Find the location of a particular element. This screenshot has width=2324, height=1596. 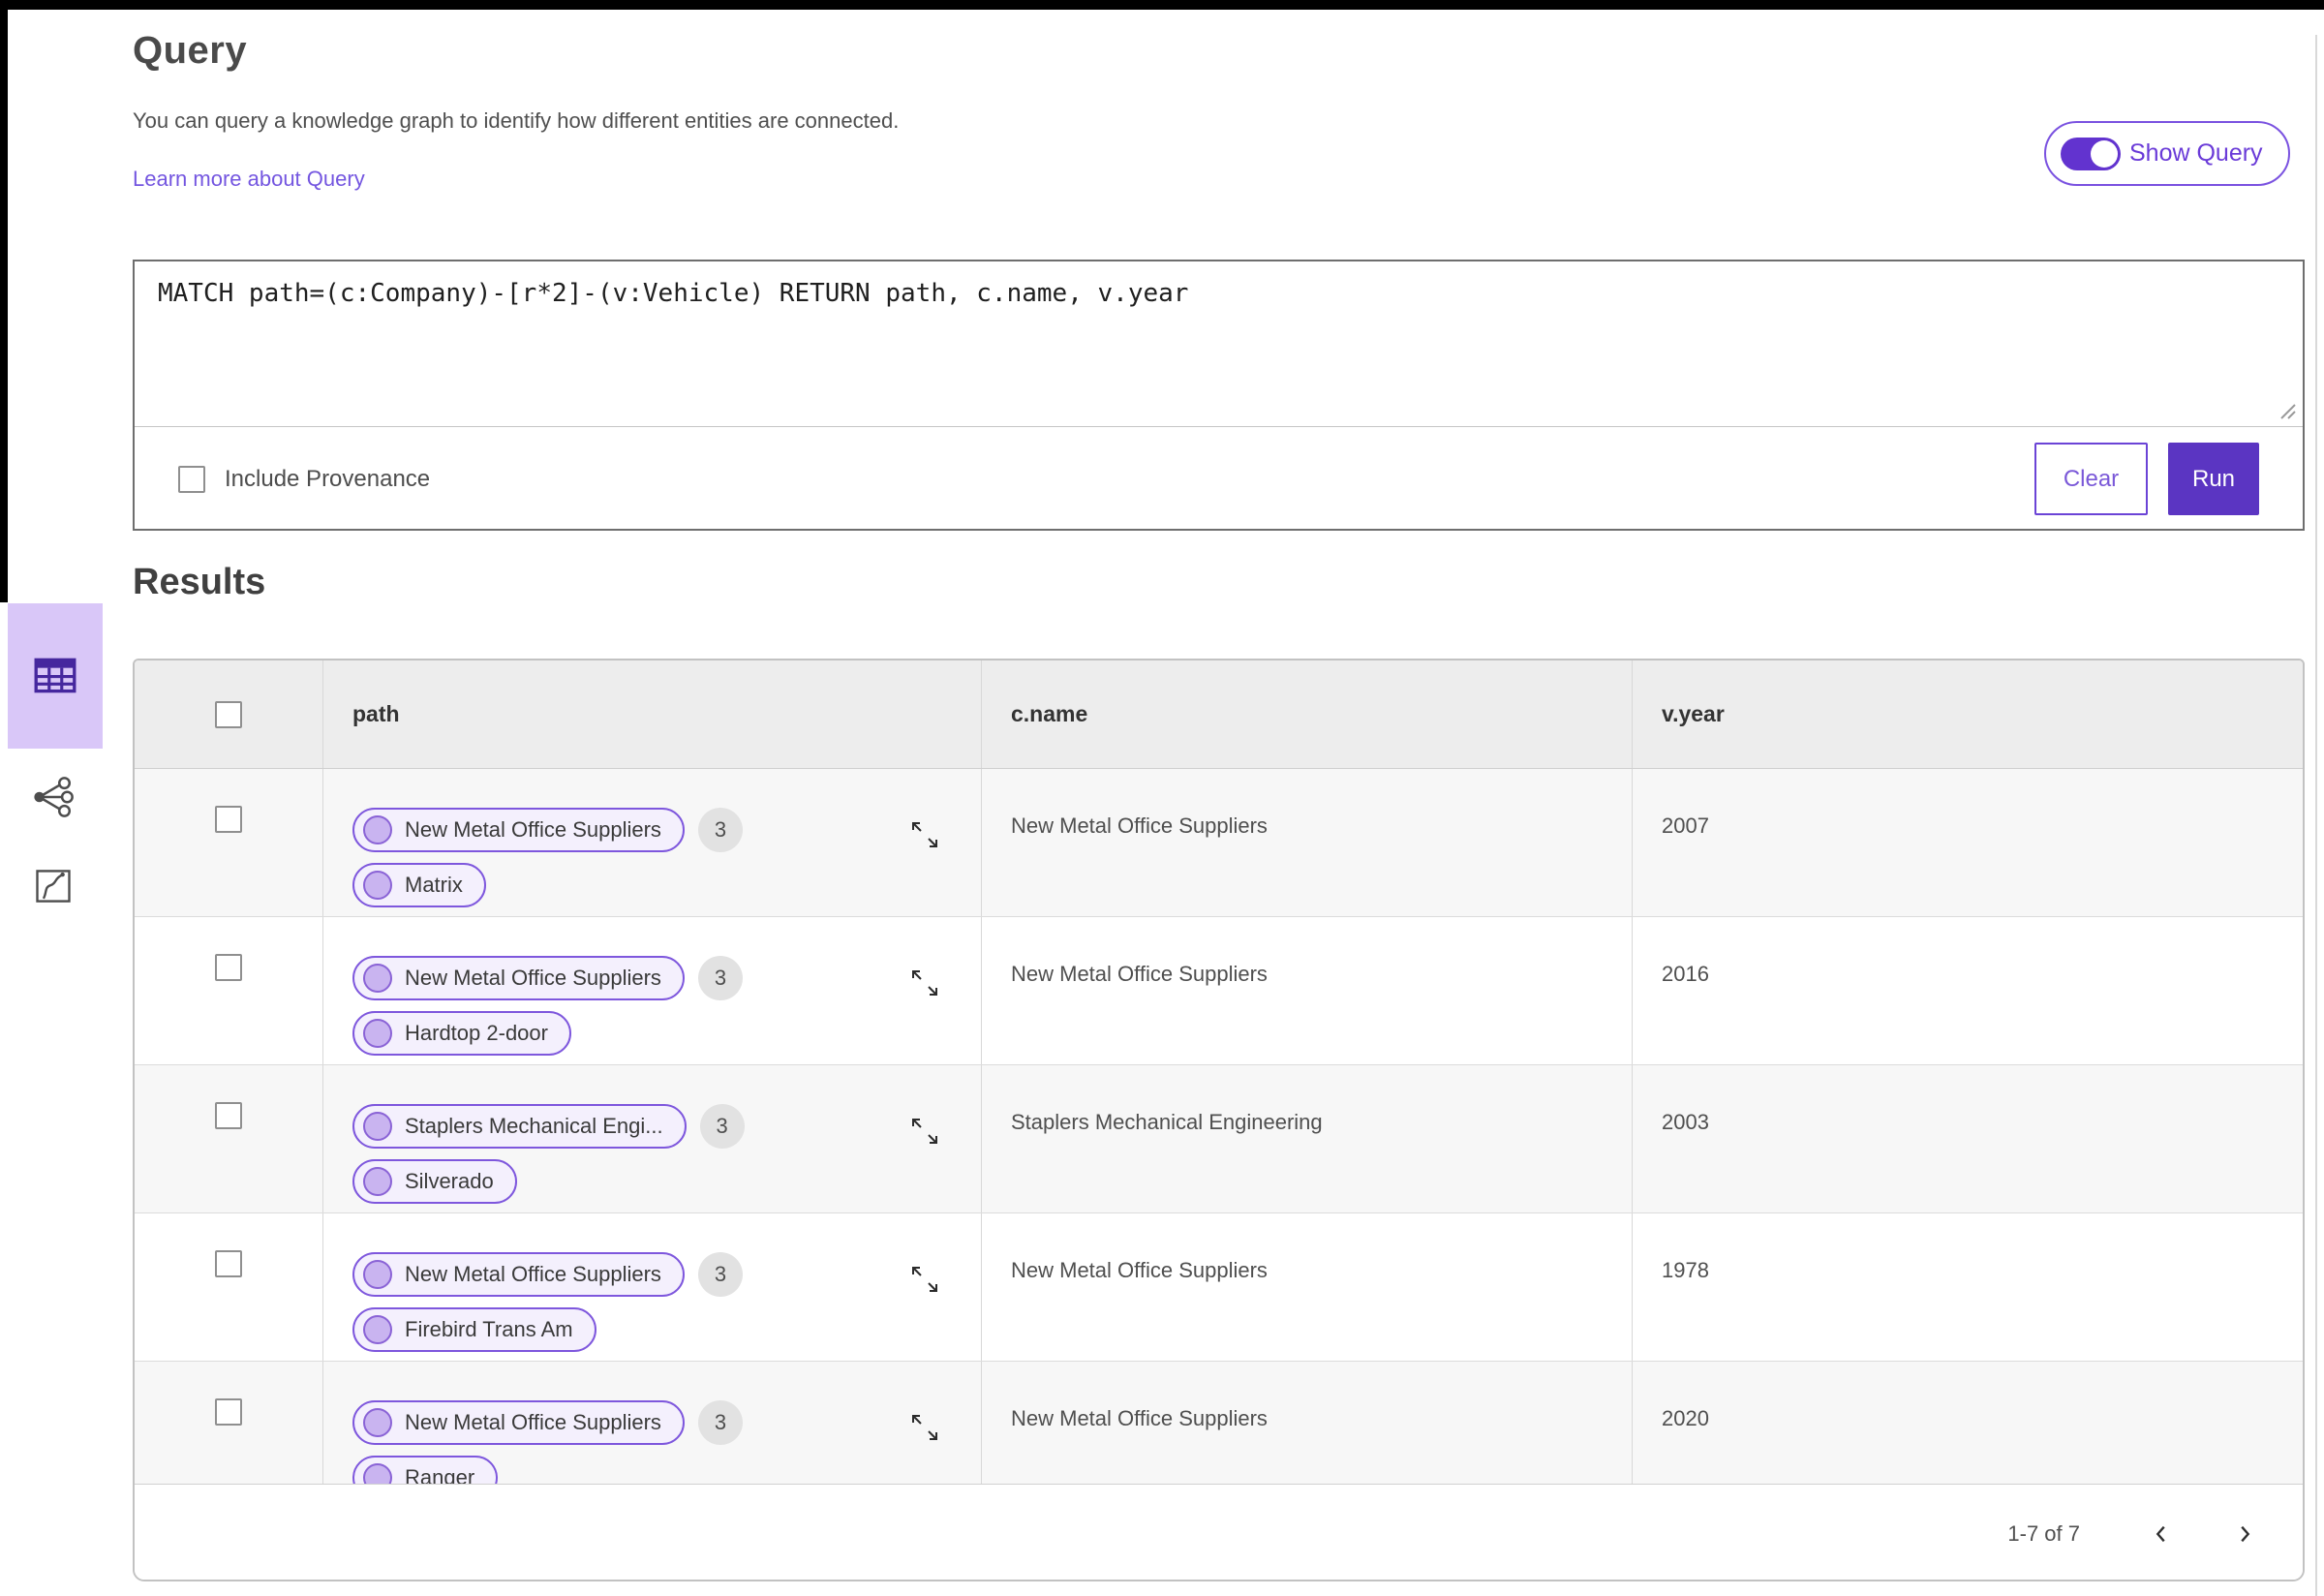

path-node-pill: Firebird Trans Am is located at coordinates (474, 1329).